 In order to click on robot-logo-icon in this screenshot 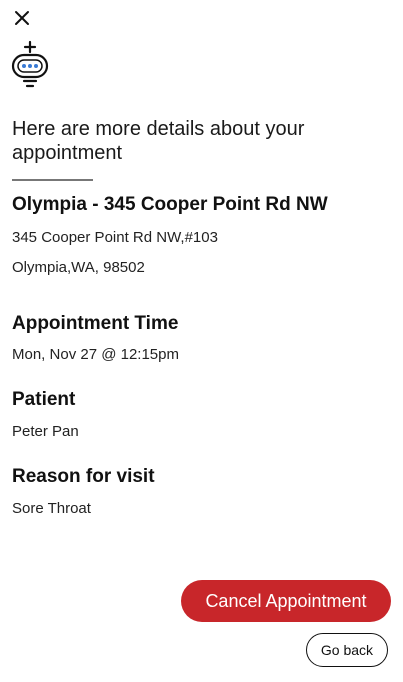, I will do `click(30, 65)`.